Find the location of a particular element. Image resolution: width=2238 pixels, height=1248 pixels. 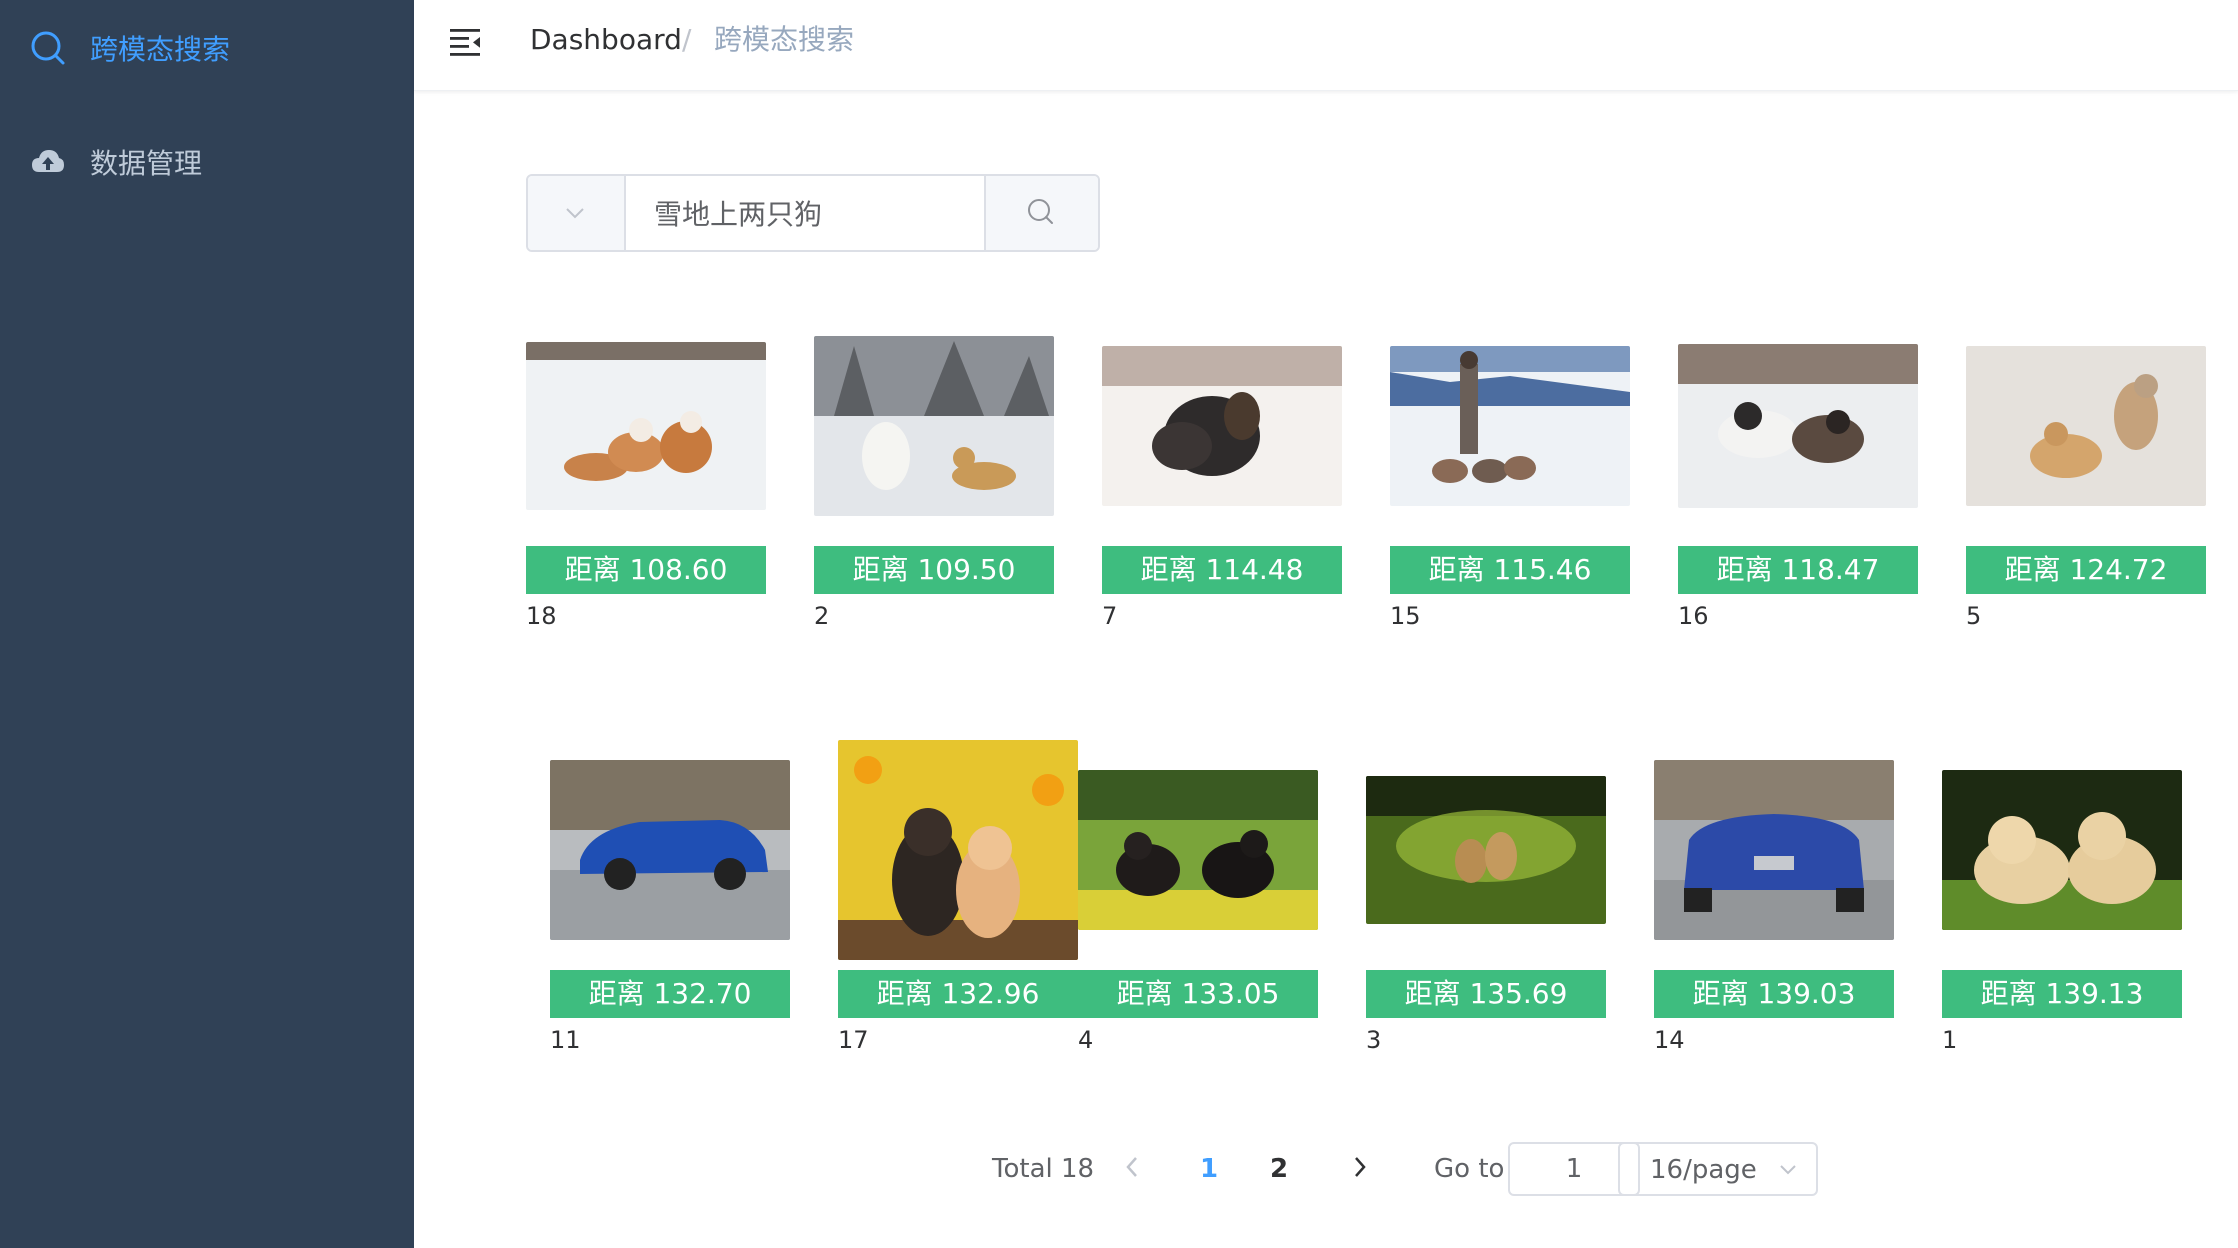

distance-badge: 距离 139.03 is located at coordinates (1774, 994).